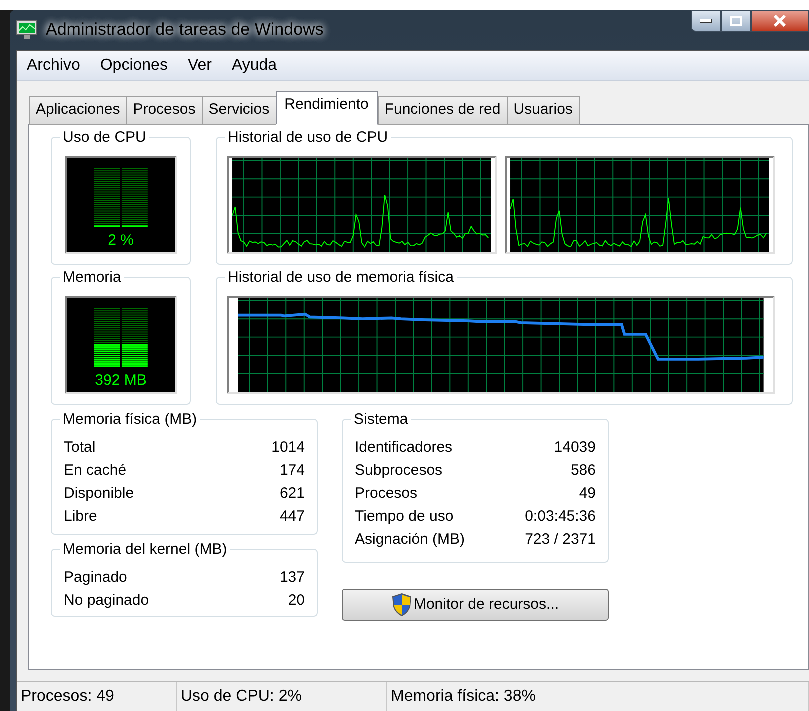 The height and width of the screenshot is (711, 809). I want to click on status-text: Uso de CPU: 2%, so click(282, 696).